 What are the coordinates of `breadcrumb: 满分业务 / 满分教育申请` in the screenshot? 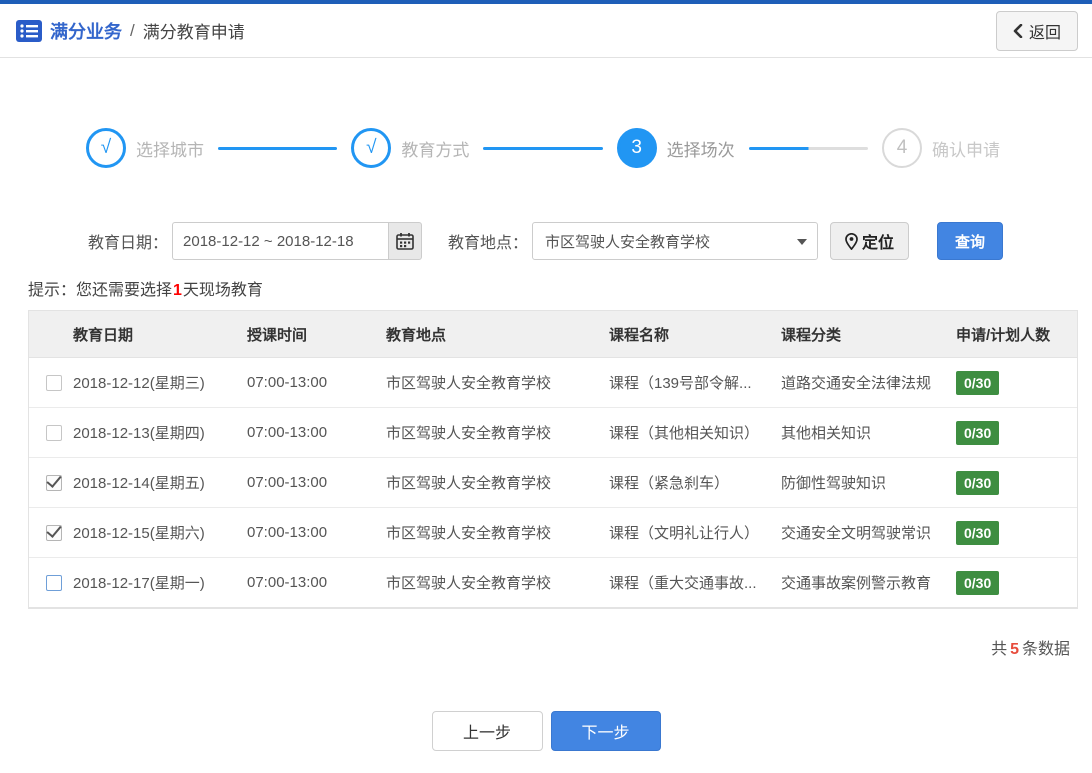 It's located at (130, 31).